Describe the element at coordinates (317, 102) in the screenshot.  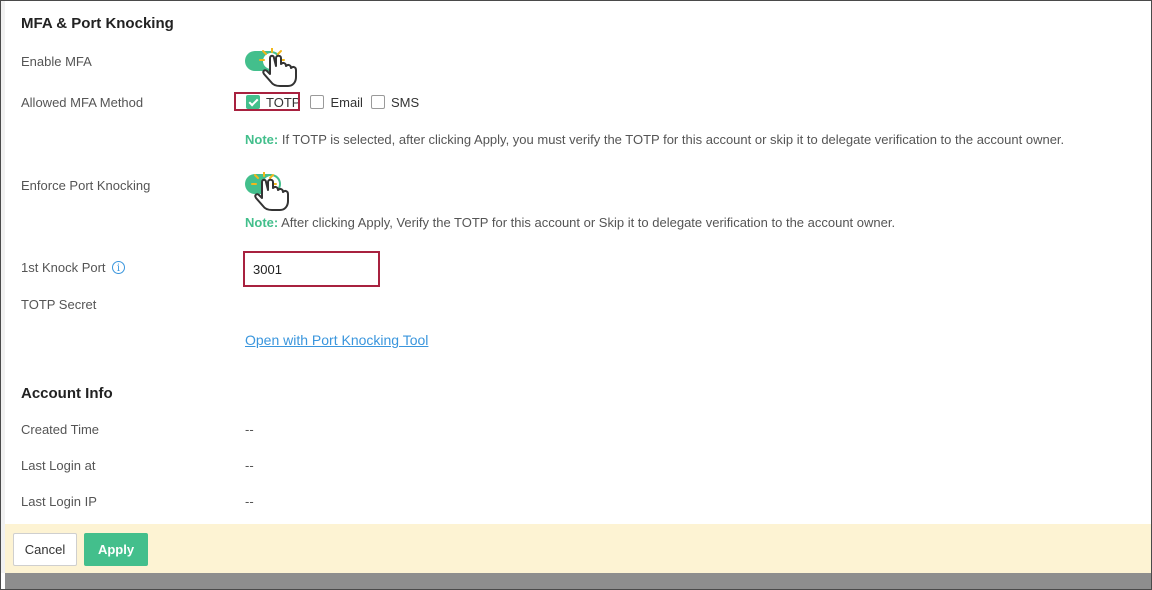
I see `email-checkbox` at that location.